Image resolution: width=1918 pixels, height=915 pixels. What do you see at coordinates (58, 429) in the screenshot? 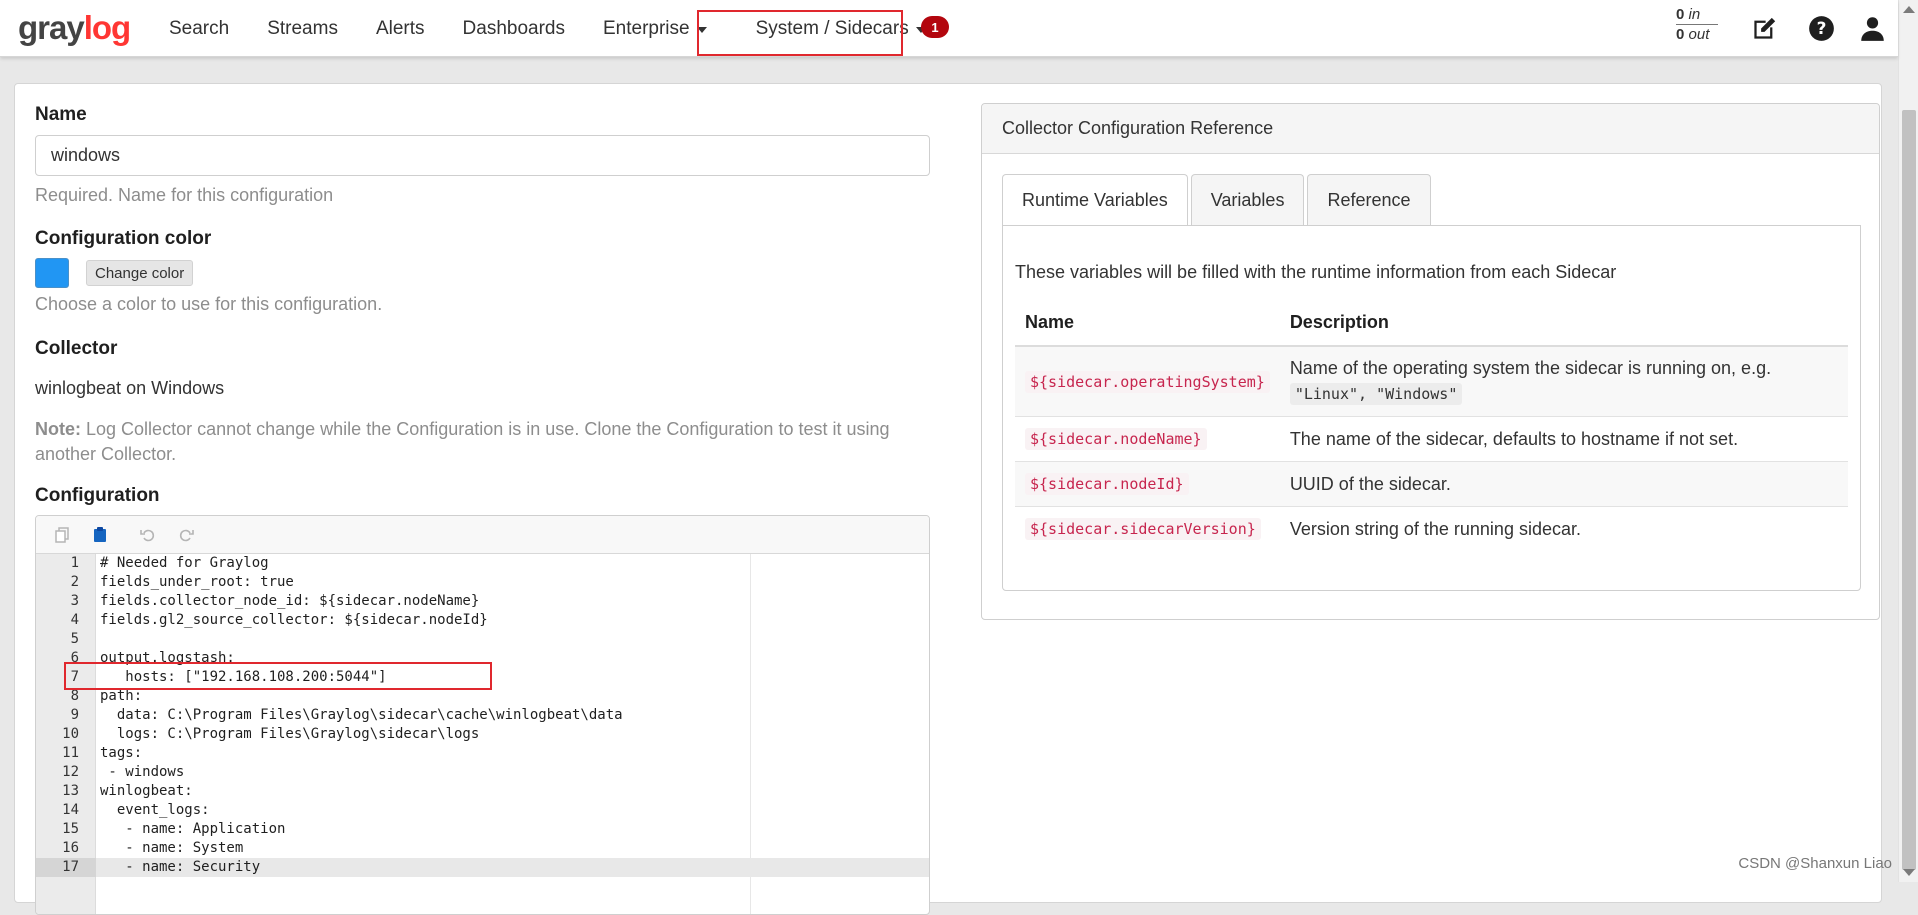
I see `note-label: Note:` at bounding box center [58, 429].